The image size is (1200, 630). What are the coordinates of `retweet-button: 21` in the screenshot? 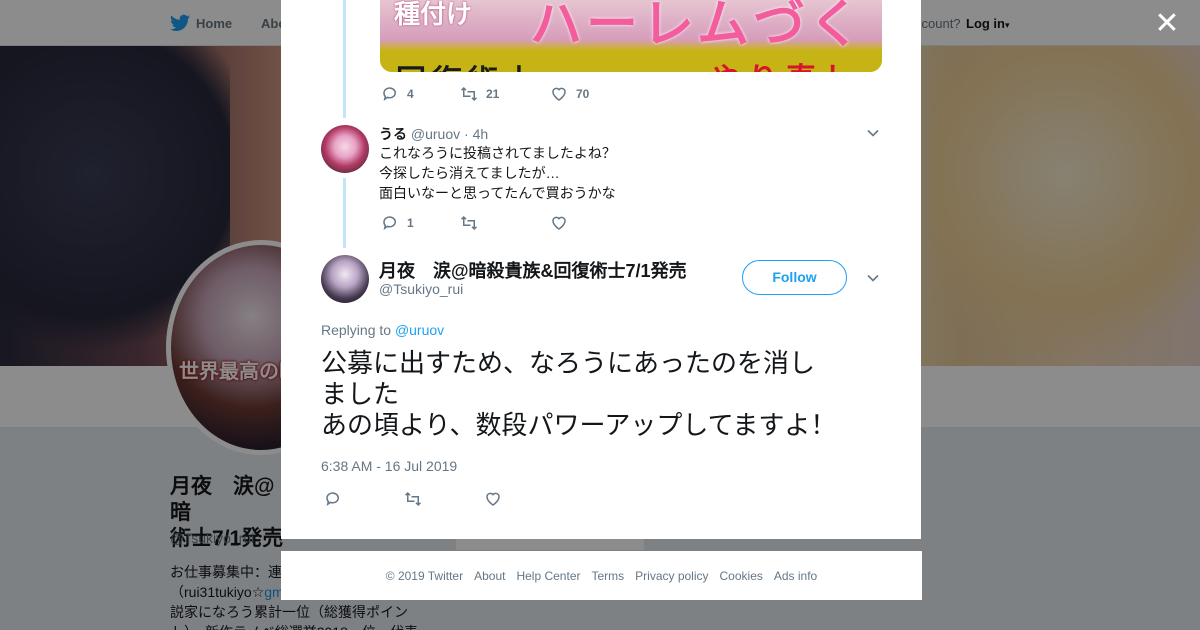 It's located at (505, 94).